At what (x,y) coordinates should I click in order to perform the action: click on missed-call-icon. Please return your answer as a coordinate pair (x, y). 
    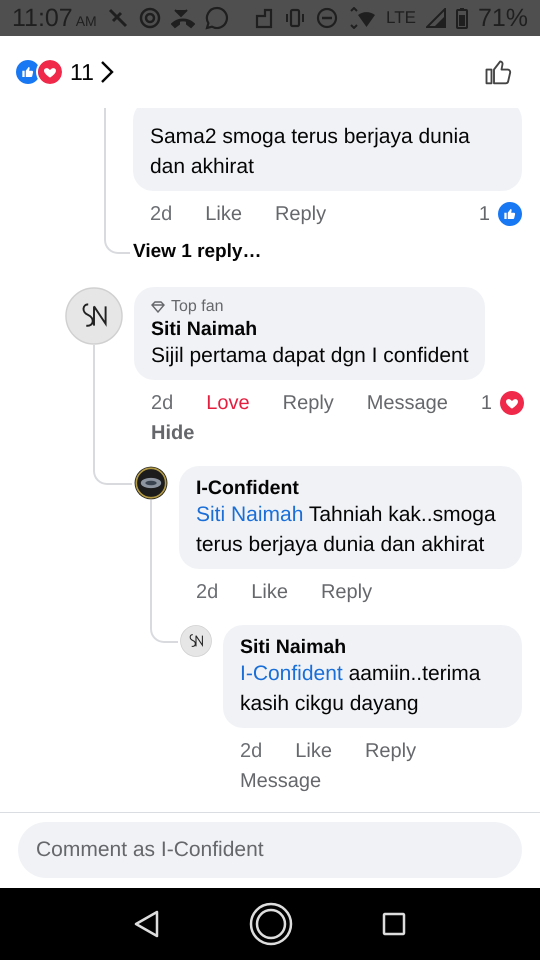
    Looking at the image, I should click on (182, 18).